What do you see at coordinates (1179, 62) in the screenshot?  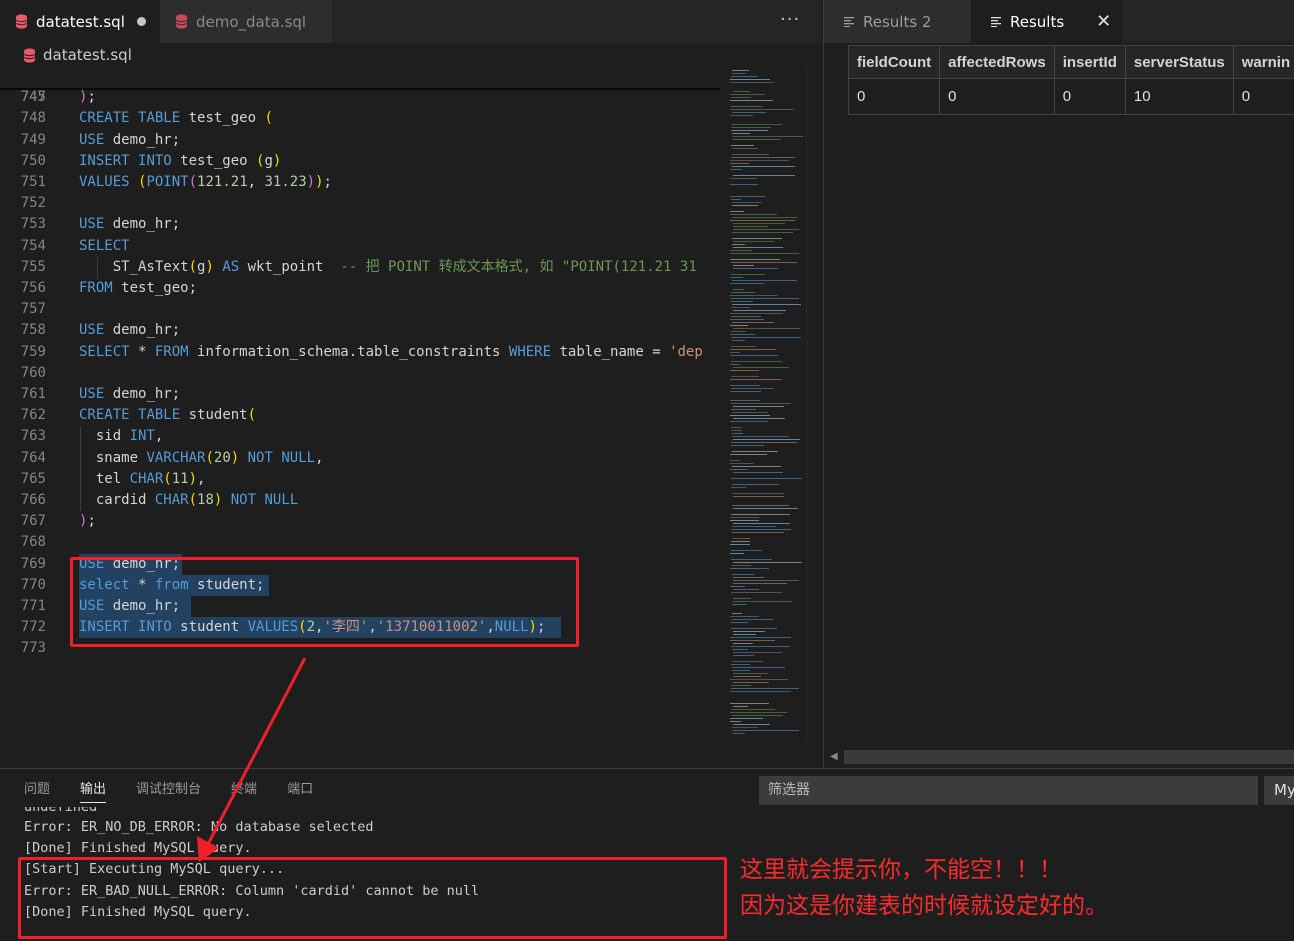 I see `column-header: serverStatus` at bounding box center [1179, 62].